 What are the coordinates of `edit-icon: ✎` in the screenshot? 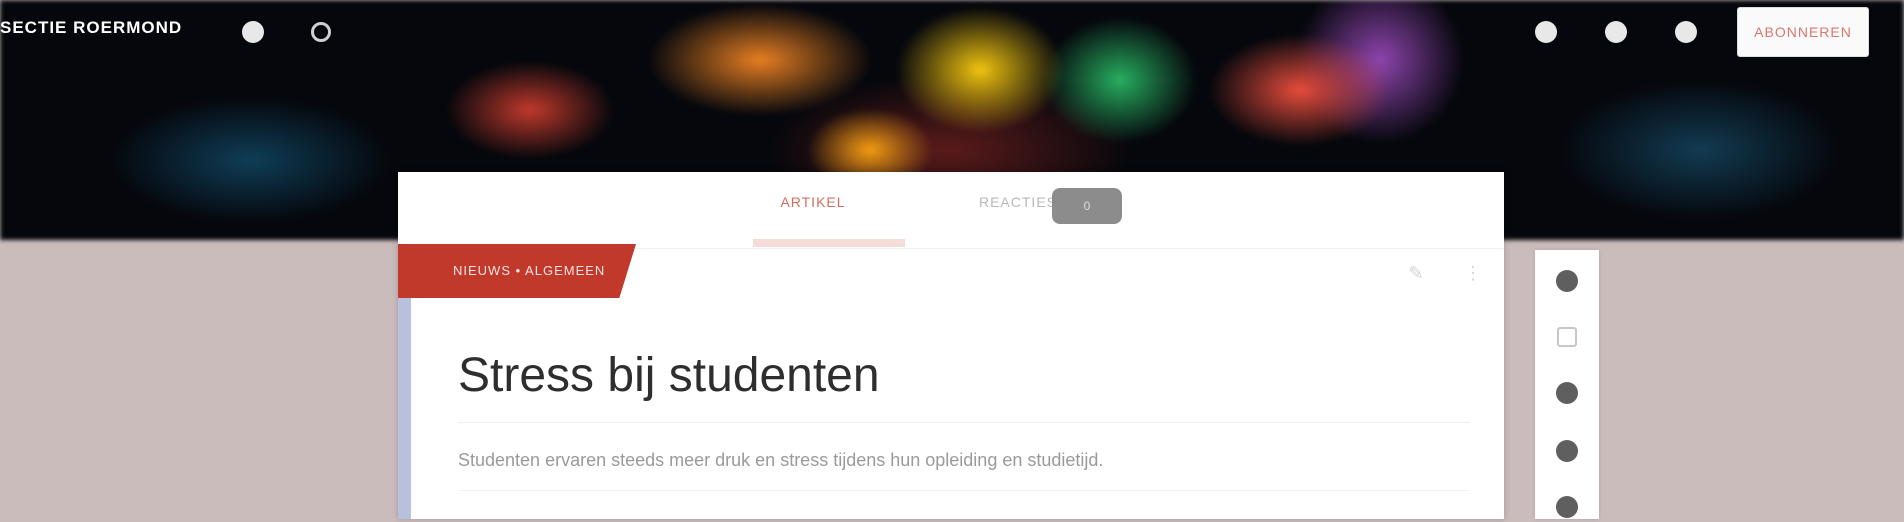 It's located at (1416, 273).